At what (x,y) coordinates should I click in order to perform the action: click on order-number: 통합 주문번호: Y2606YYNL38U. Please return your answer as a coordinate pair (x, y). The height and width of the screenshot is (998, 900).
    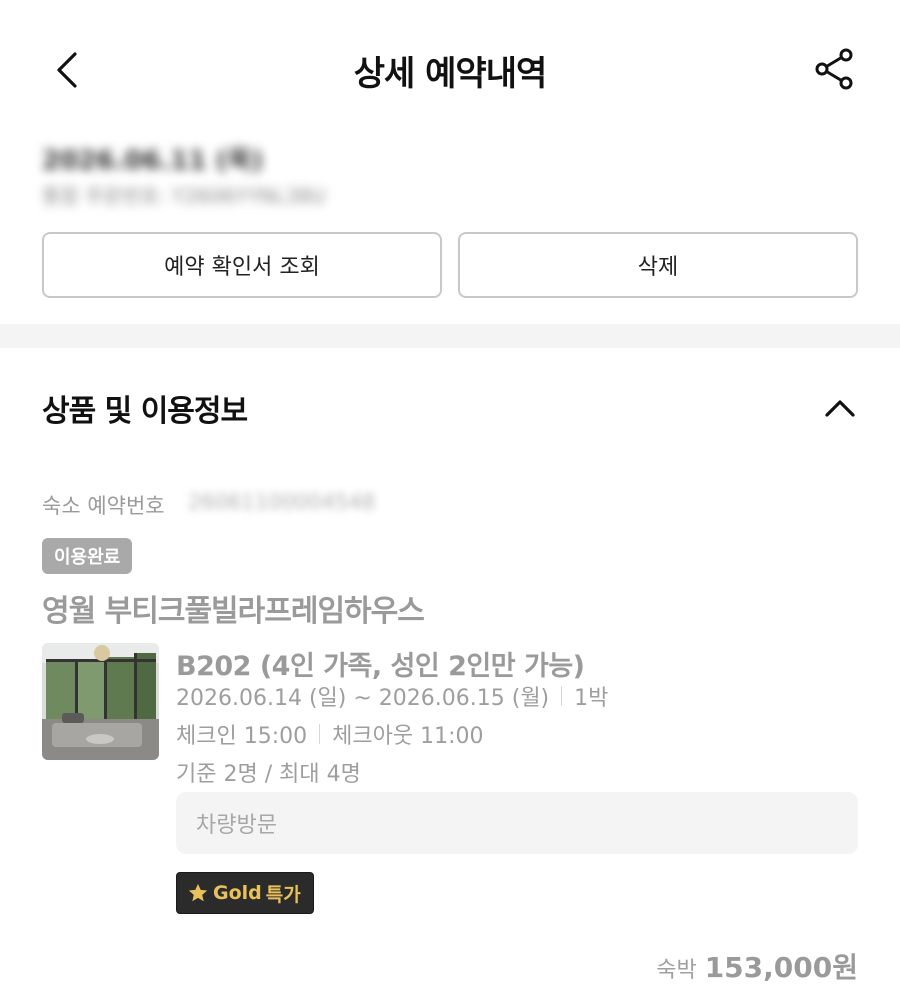
    Looking at the image, I should click on (184, 196).